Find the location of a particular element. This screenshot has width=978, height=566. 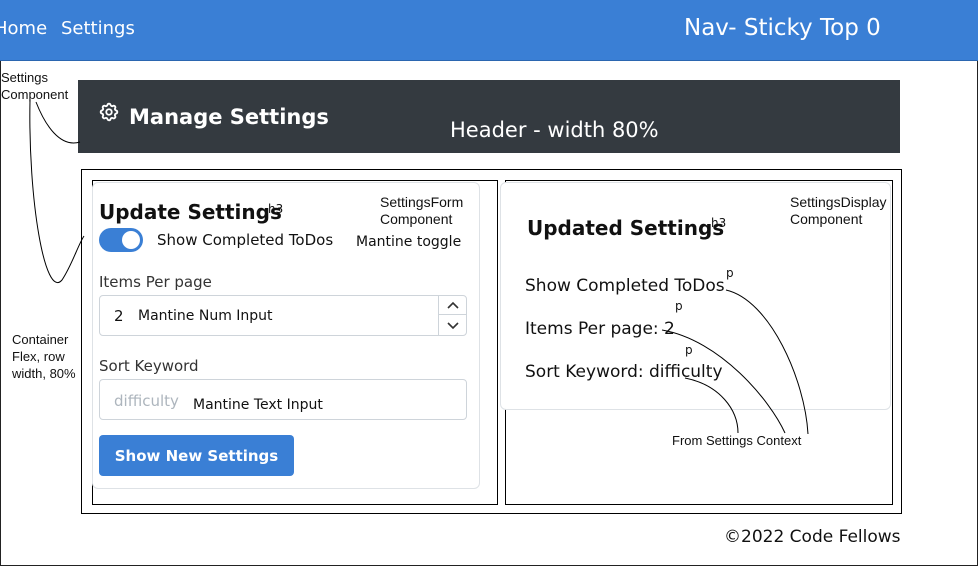

chevron-down-icon is located at coordinates (452, 325).